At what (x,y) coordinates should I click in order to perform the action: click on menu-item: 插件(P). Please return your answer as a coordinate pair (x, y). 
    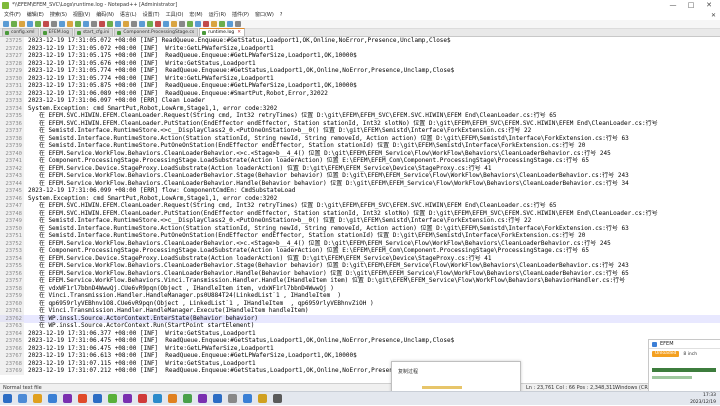
    Looking at the image, I should click on (240, 15).